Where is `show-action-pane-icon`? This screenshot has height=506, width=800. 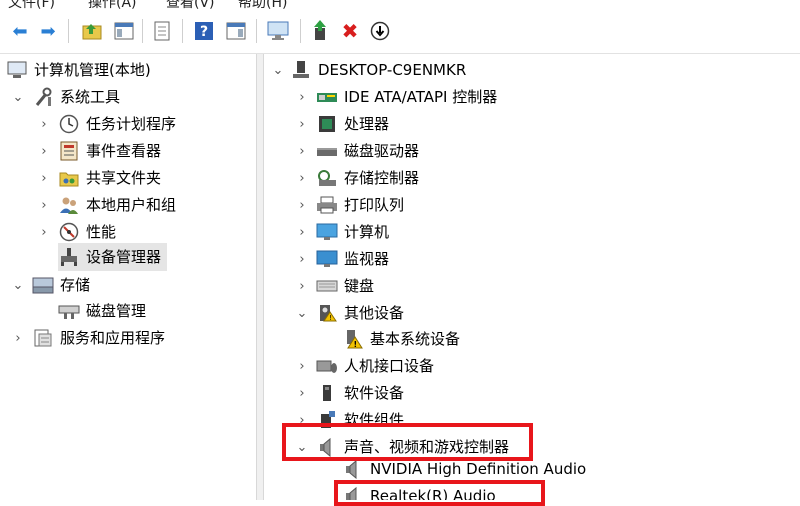 show-action-pane-icon is located at coordinates (236, 31).